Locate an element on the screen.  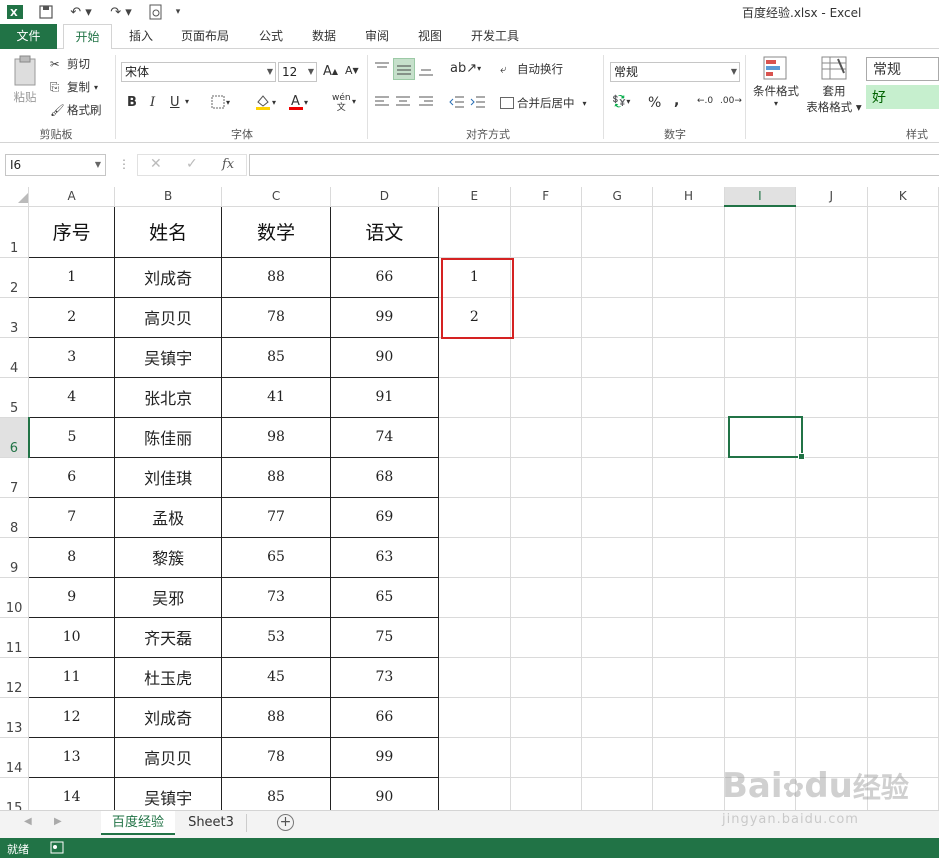
cell-g4 is located at coordinates (617, 357).